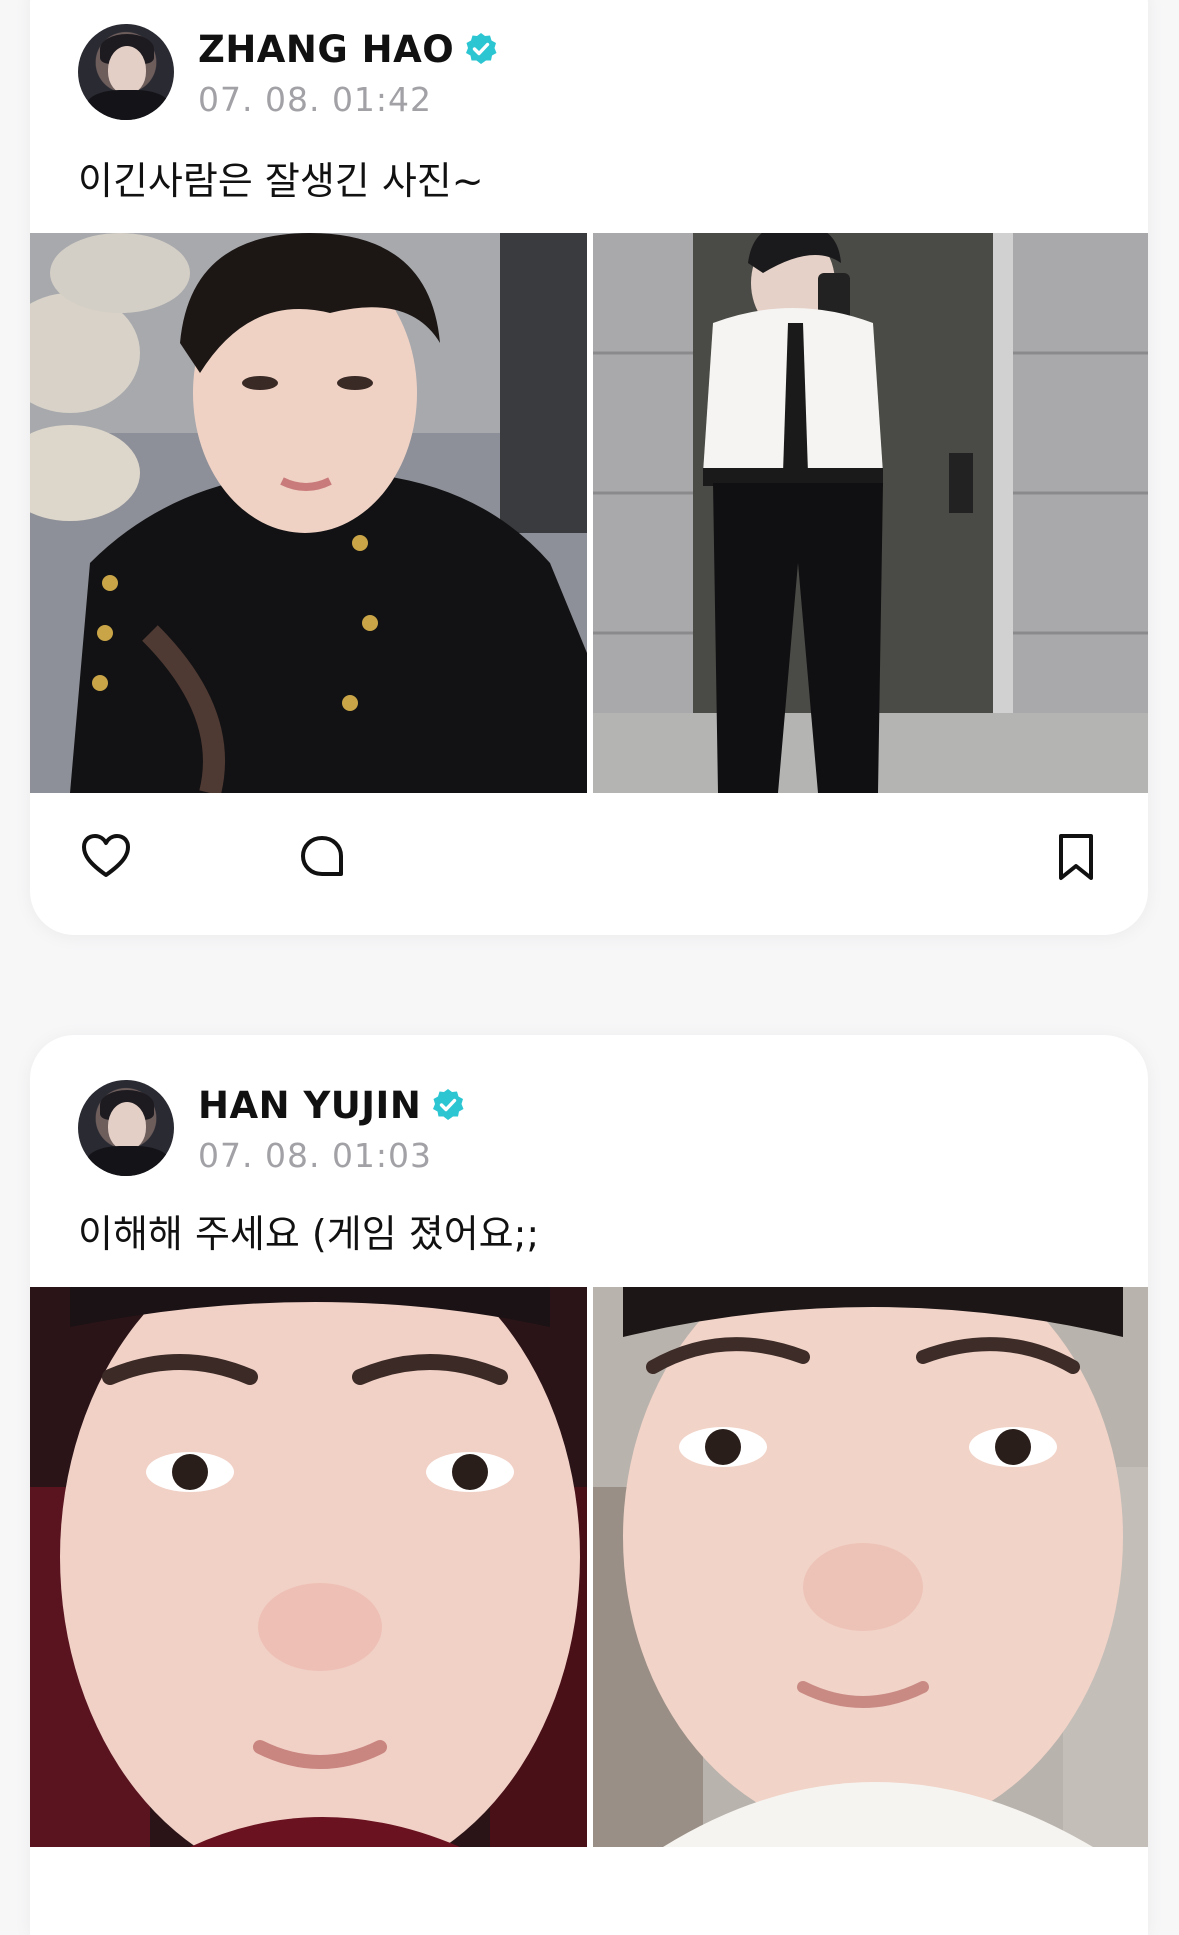 The height and width of the screenshot is (1935, 1179). I want to click on author-name: HAN YUJIN, so click(309, 1105).